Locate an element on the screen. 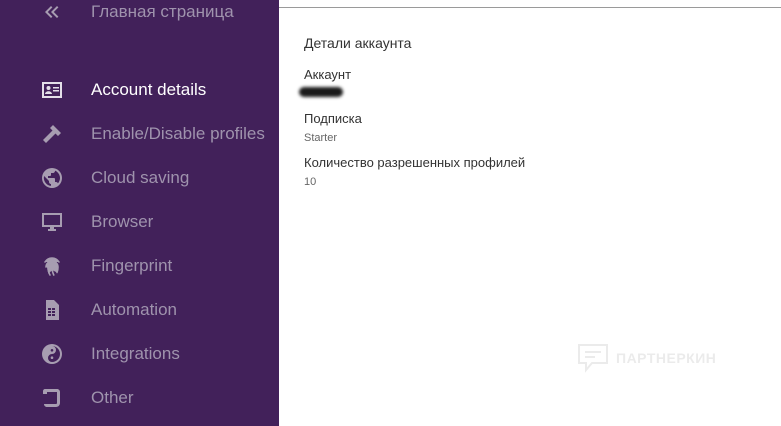 This screenshot has height=426, width=781. sidebar-item-fingerprint: Fingerprint is located at coordinates (139, 266).